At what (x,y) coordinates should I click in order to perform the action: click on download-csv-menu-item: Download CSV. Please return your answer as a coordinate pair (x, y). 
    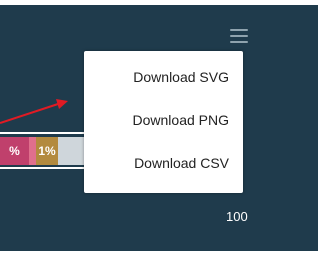
    Looking at the image, I should click on (163, 163).